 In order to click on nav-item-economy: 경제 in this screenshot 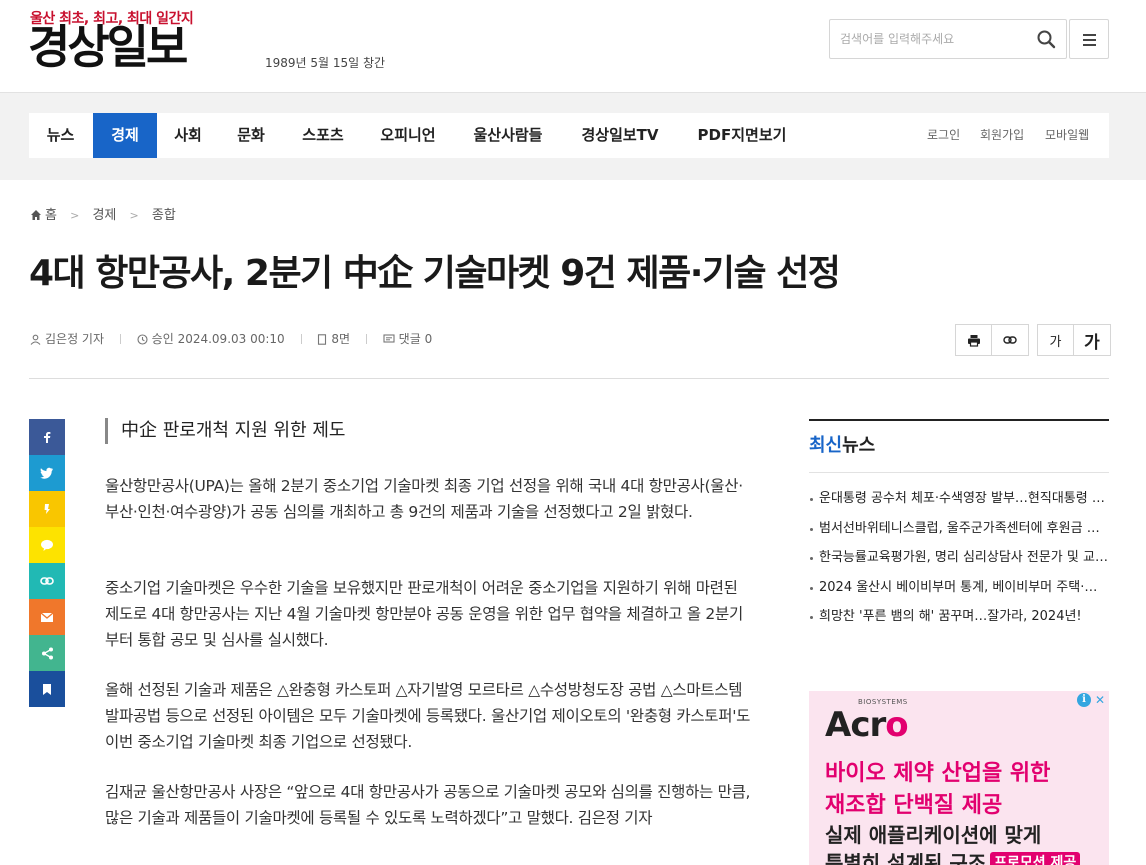, I will do `click(125, 135)`.